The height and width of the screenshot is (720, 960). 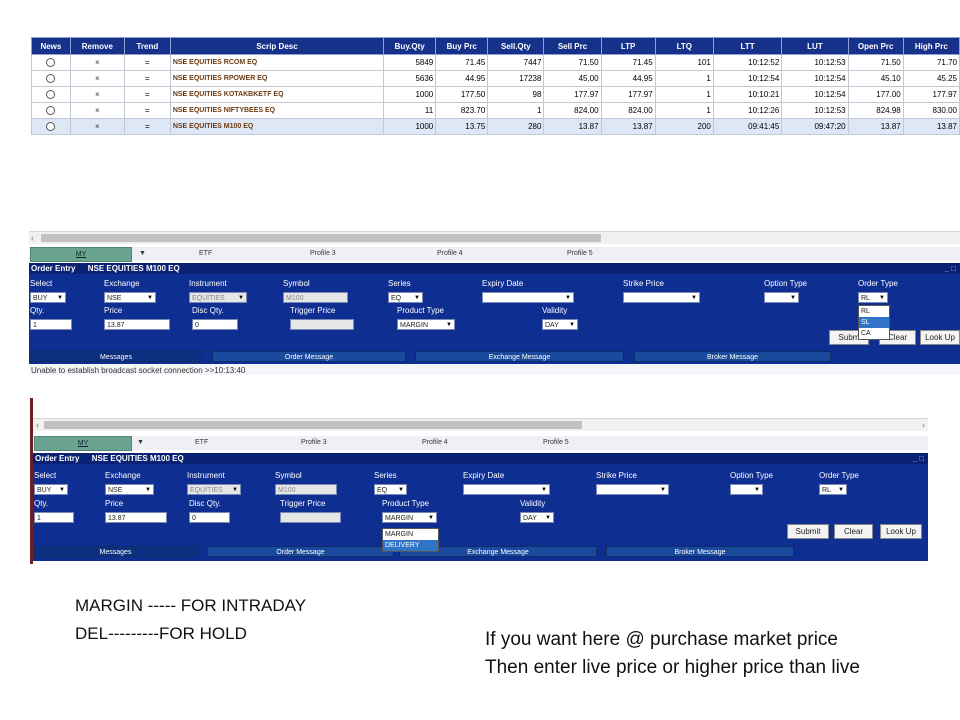 I want to click on column-header: Sell Prc, so click(x=572, y=46).